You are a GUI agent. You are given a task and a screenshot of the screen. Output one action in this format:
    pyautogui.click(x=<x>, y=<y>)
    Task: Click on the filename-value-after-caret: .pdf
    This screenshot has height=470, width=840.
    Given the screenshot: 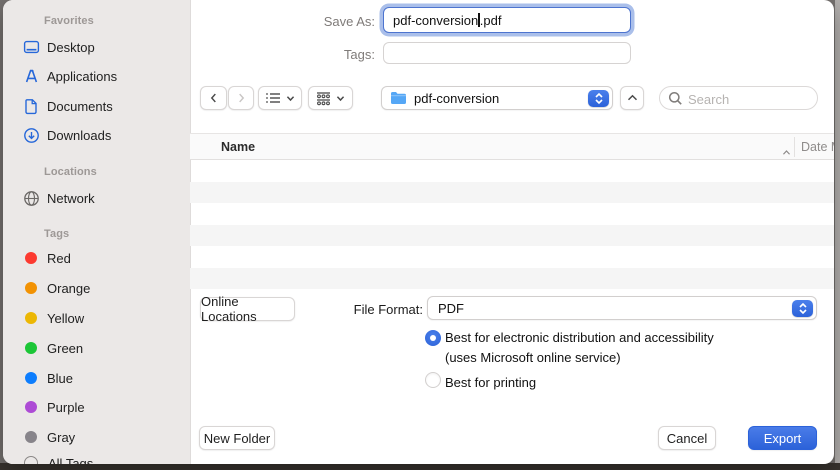 What is the action you would take?
    pyautogui.click(x=490, y=20)
    